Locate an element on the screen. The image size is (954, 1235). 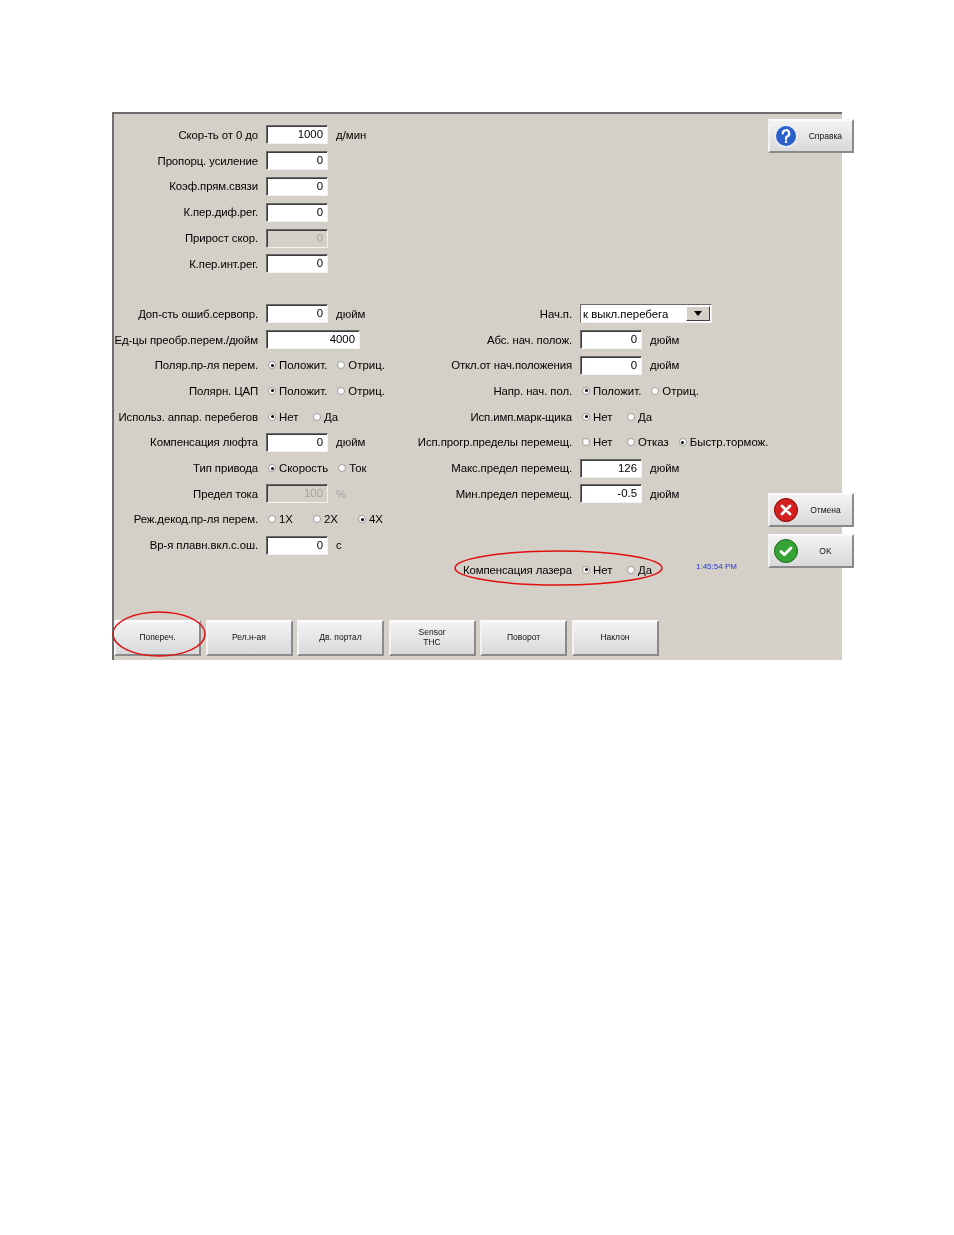
field-label: Мин.предел перемещ. is located at coordinates (513, 493).